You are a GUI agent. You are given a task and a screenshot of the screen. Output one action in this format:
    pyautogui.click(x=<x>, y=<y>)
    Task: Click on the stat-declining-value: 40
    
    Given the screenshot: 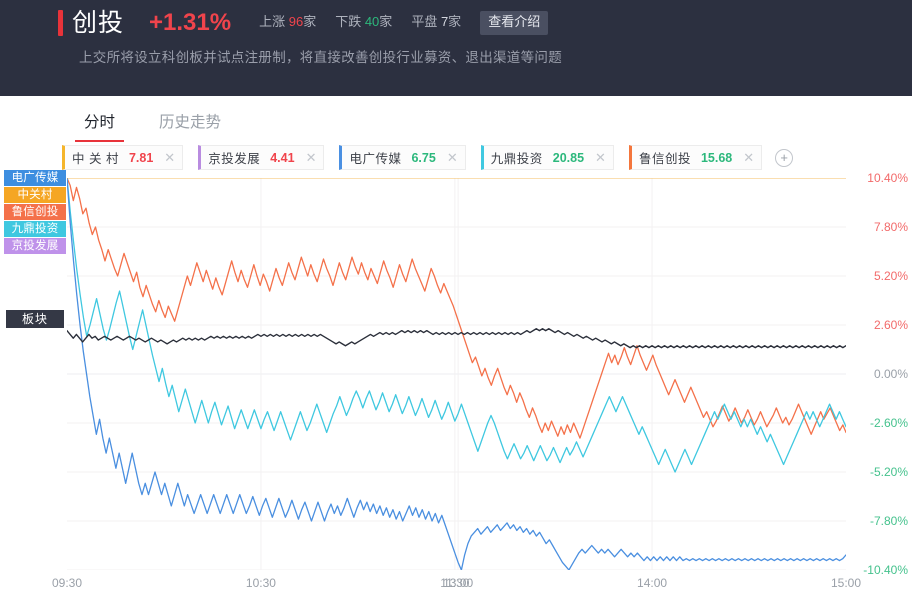 What is the action you would take?
    pyautogui.click(x=372, y=22)
    